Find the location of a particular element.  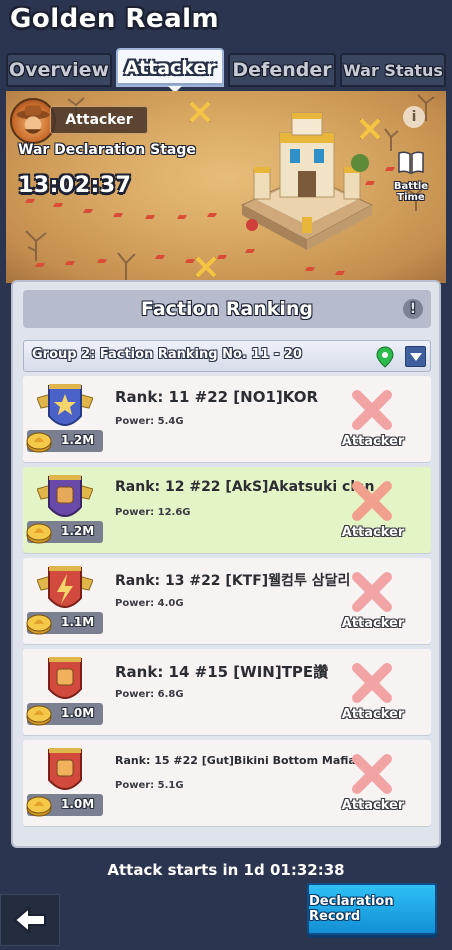

tab-label: Attacker is located at coordinates (170, 67).